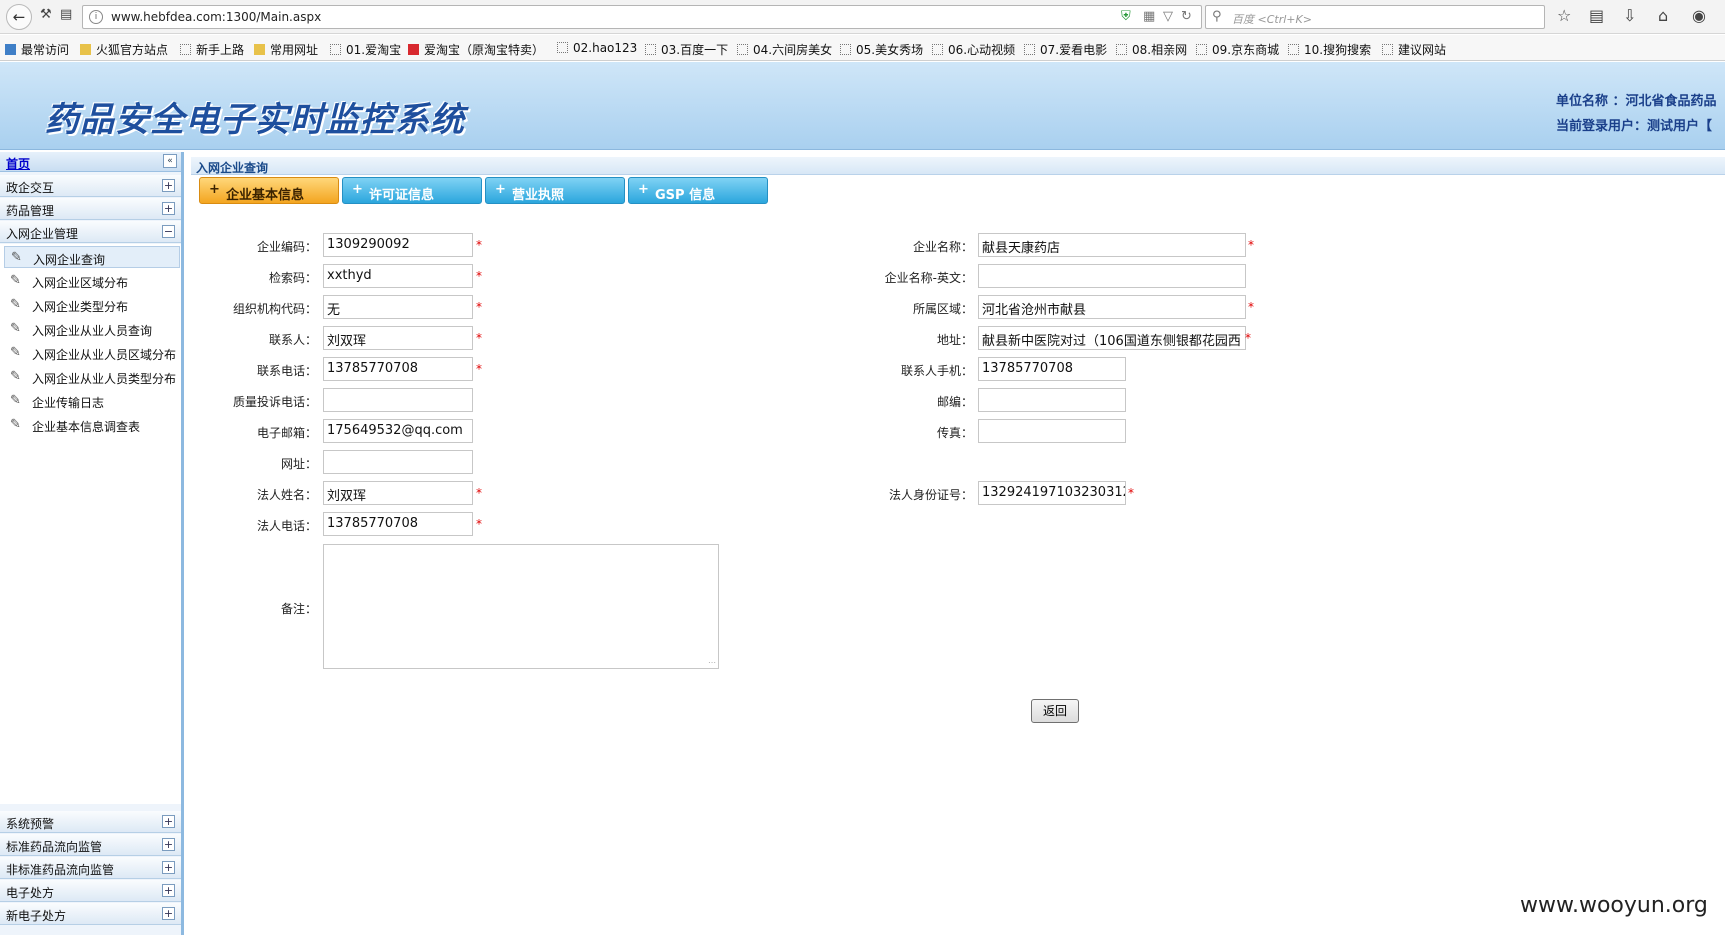 This screenshot has height=935, width=1725. I want to click on page-icon: ▤, so click(66, 14).